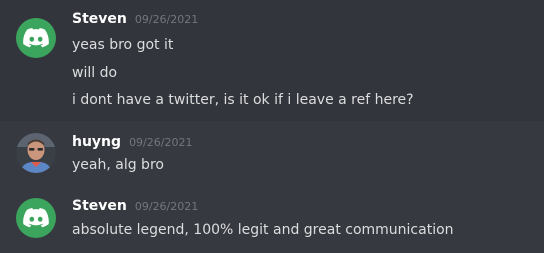 The width and height of the screenshot is (544, 253). What do you see at coordinates (96, 142) in the screenshot?
I see `username: huyng` at bounding box center [96, 142].